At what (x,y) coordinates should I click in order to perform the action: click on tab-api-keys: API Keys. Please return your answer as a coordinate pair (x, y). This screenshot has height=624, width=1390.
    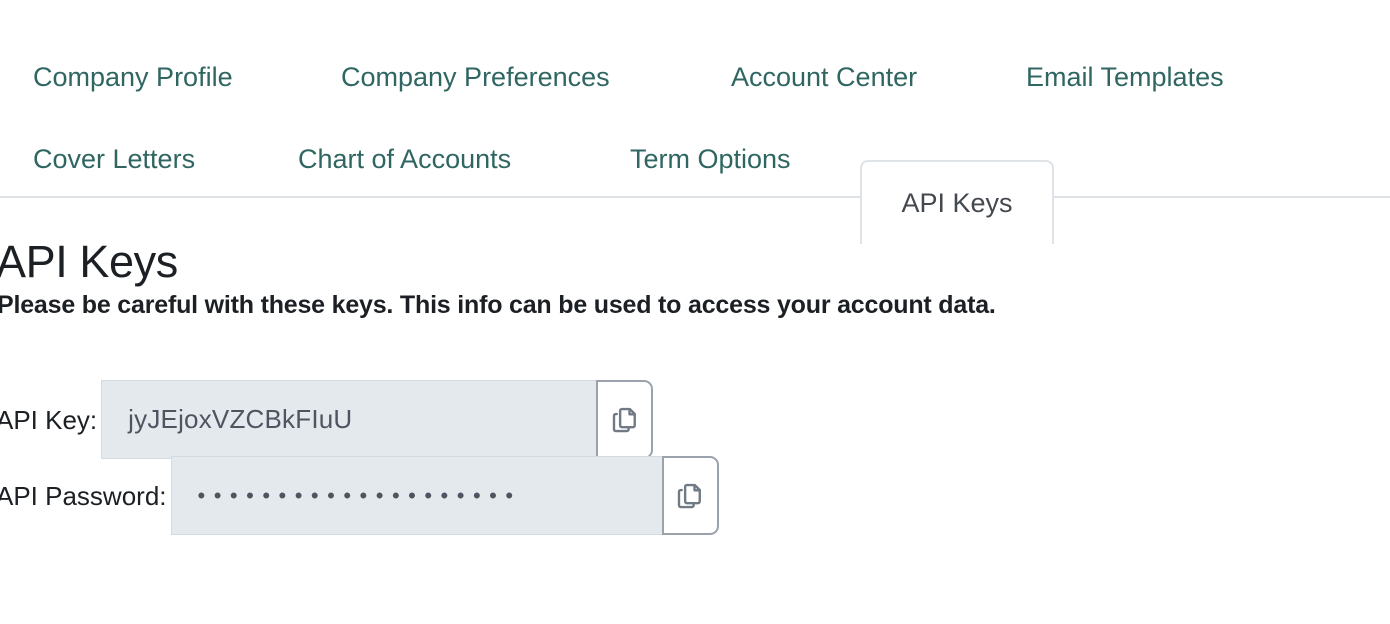
    Looking at the image, I should click on (957, 202).